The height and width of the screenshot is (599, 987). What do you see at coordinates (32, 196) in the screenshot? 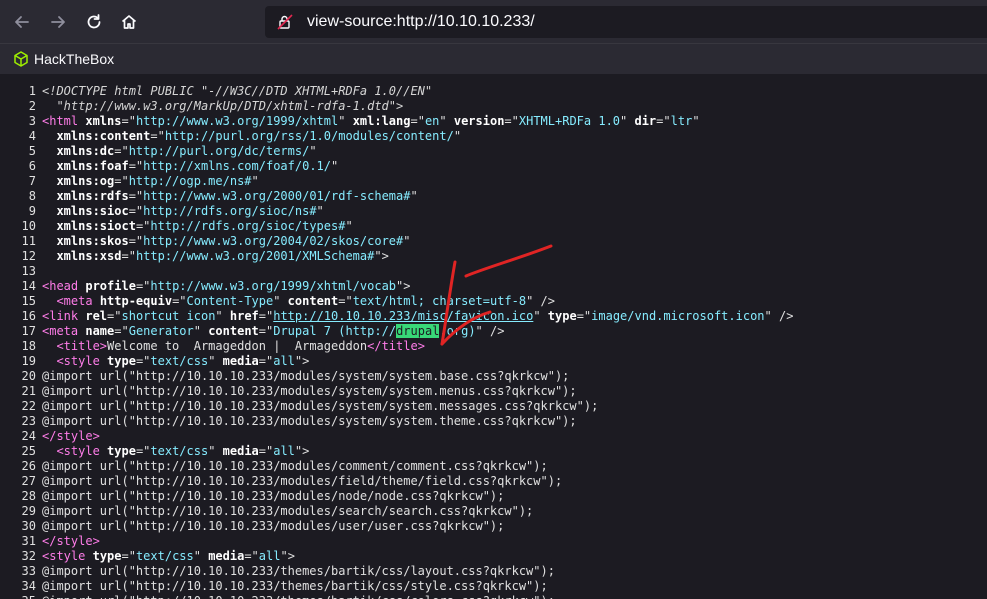
I see `line-number: 8` at bounding box center [32, 196].